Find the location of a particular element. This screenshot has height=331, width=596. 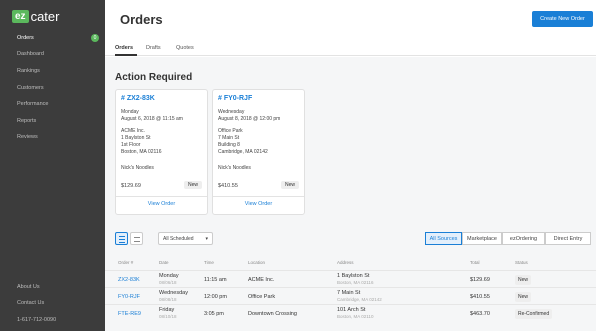

row-address2: Cambridge, MA 02142 is located at coordinates (359, 299).